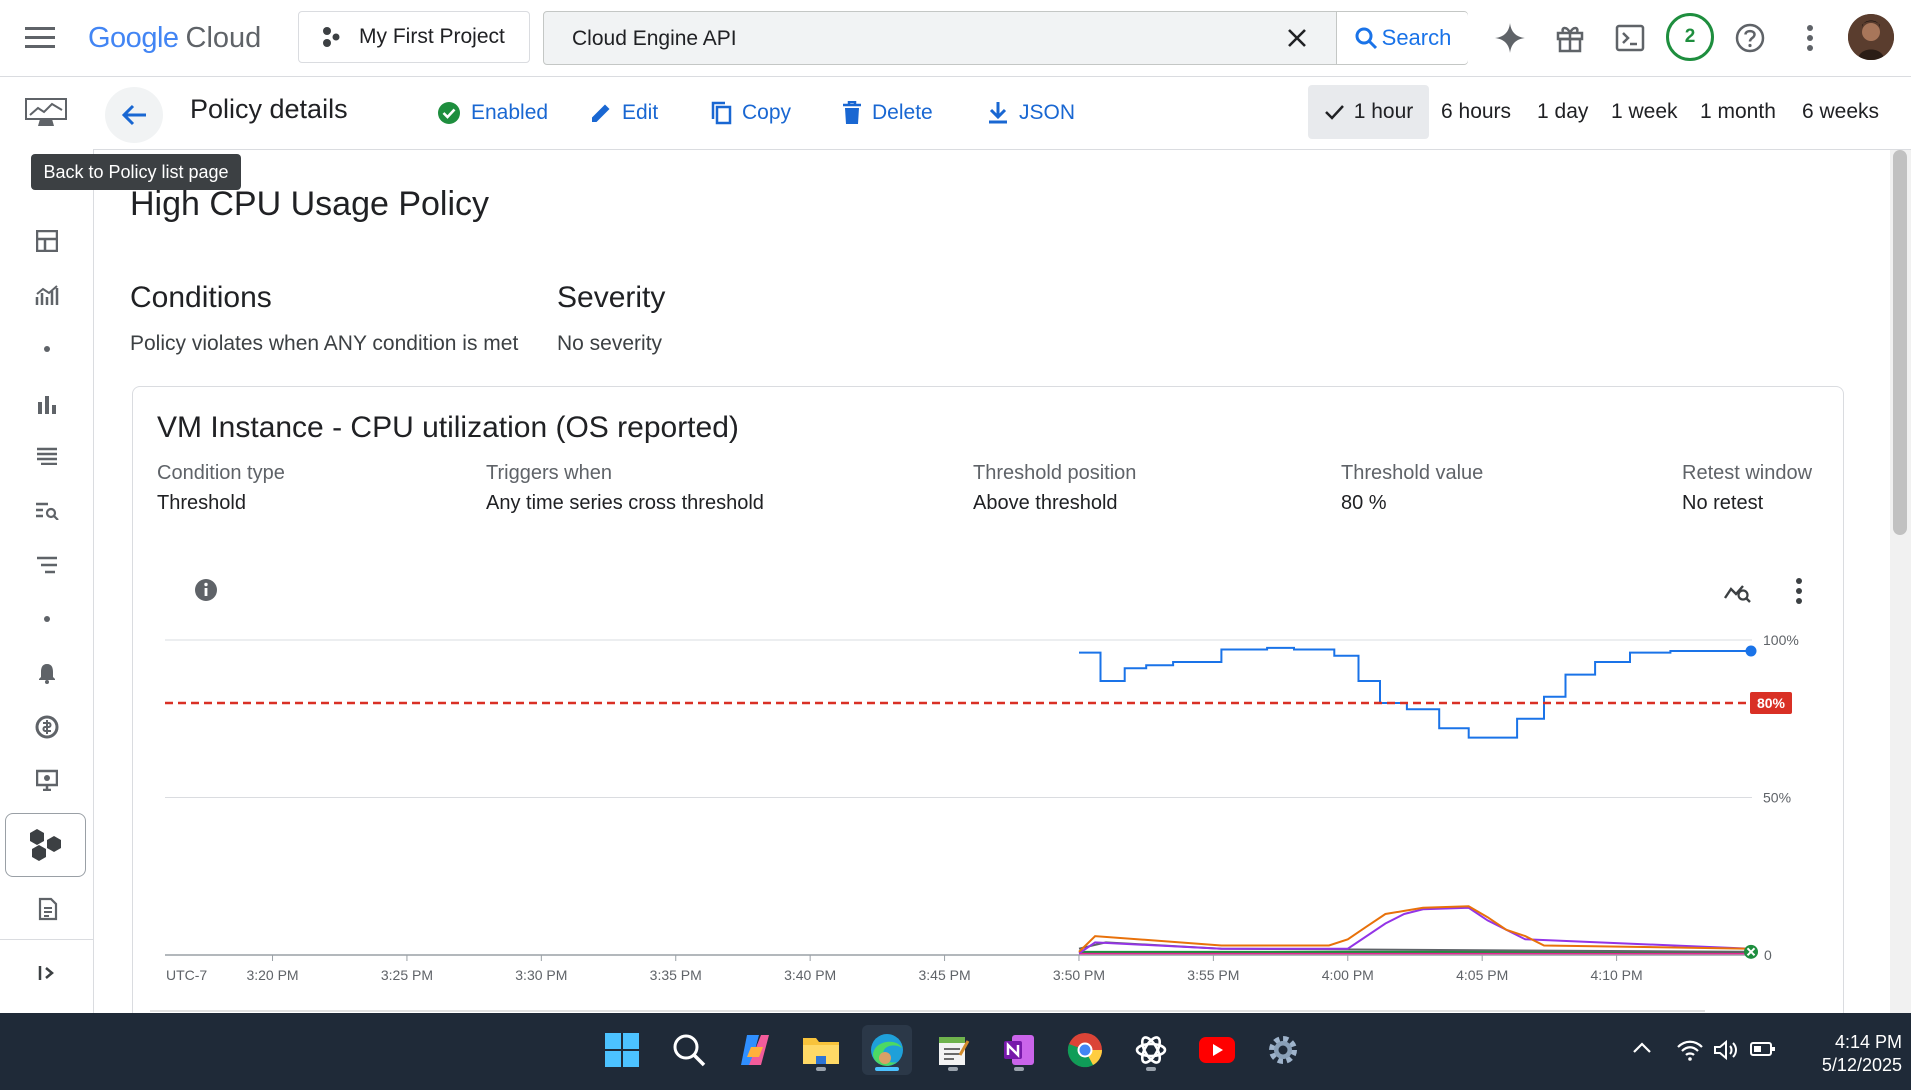 The width and height of the screenshot is (1911, 1090). What do you see at coordinates (676, 975) in the screenshot?
I see `x-tick-label: 3:35 PM` at bounding box center [676, 975].